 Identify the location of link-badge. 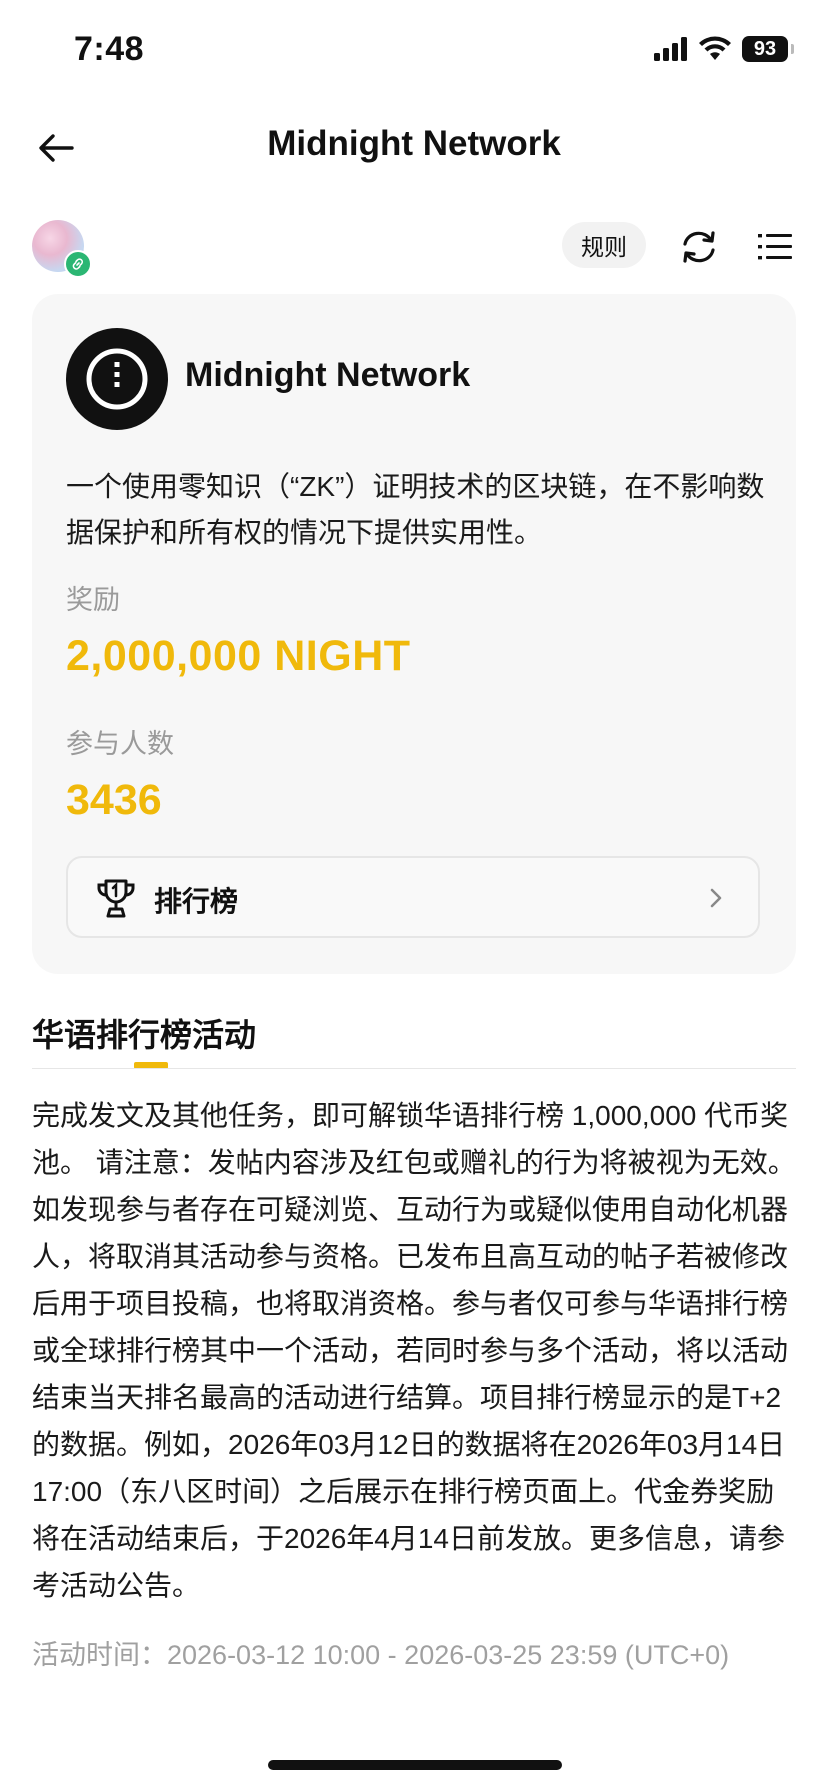
(78, 264).